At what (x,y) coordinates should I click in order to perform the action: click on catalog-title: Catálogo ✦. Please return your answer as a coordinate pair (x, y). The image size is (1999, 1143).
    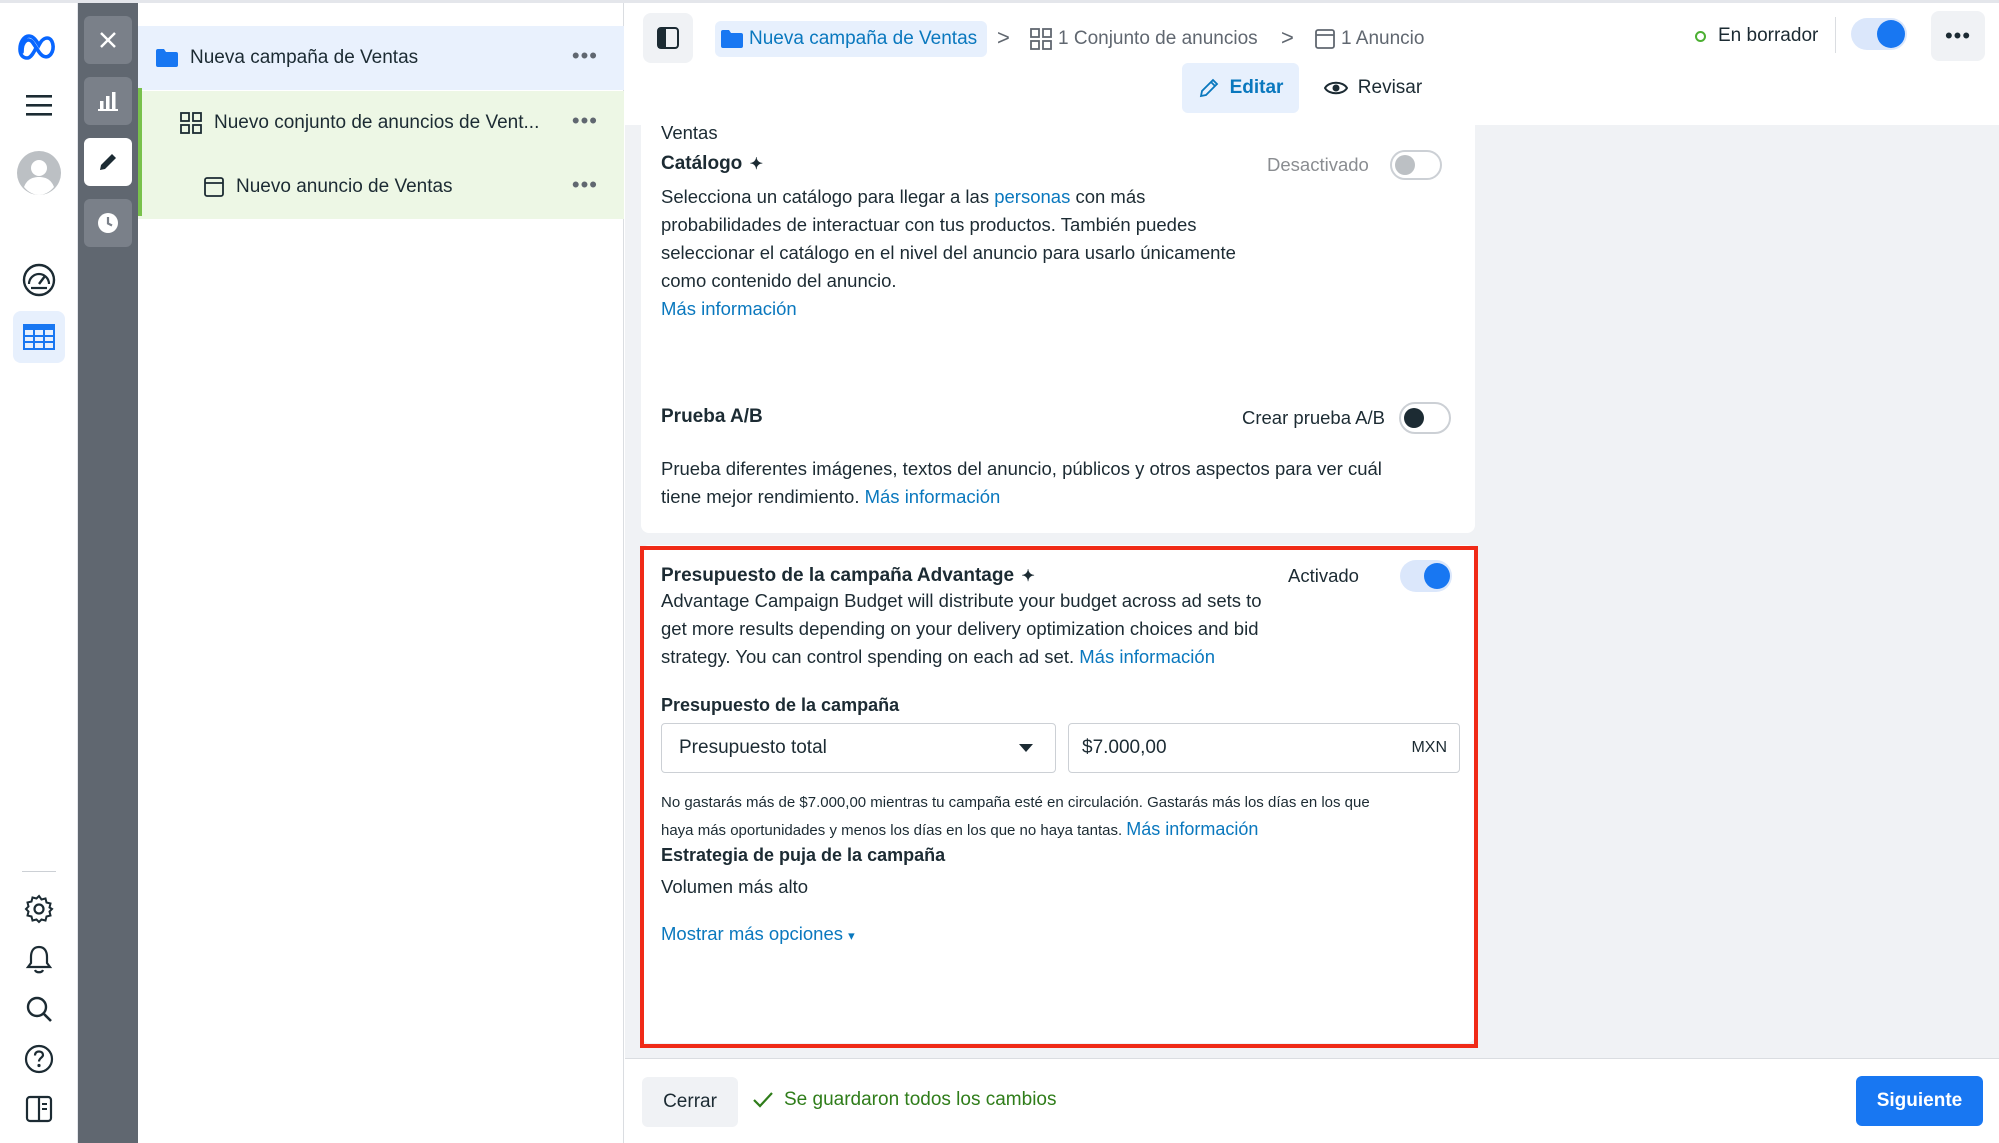
    Looking at the image, I should click on (712, 164).